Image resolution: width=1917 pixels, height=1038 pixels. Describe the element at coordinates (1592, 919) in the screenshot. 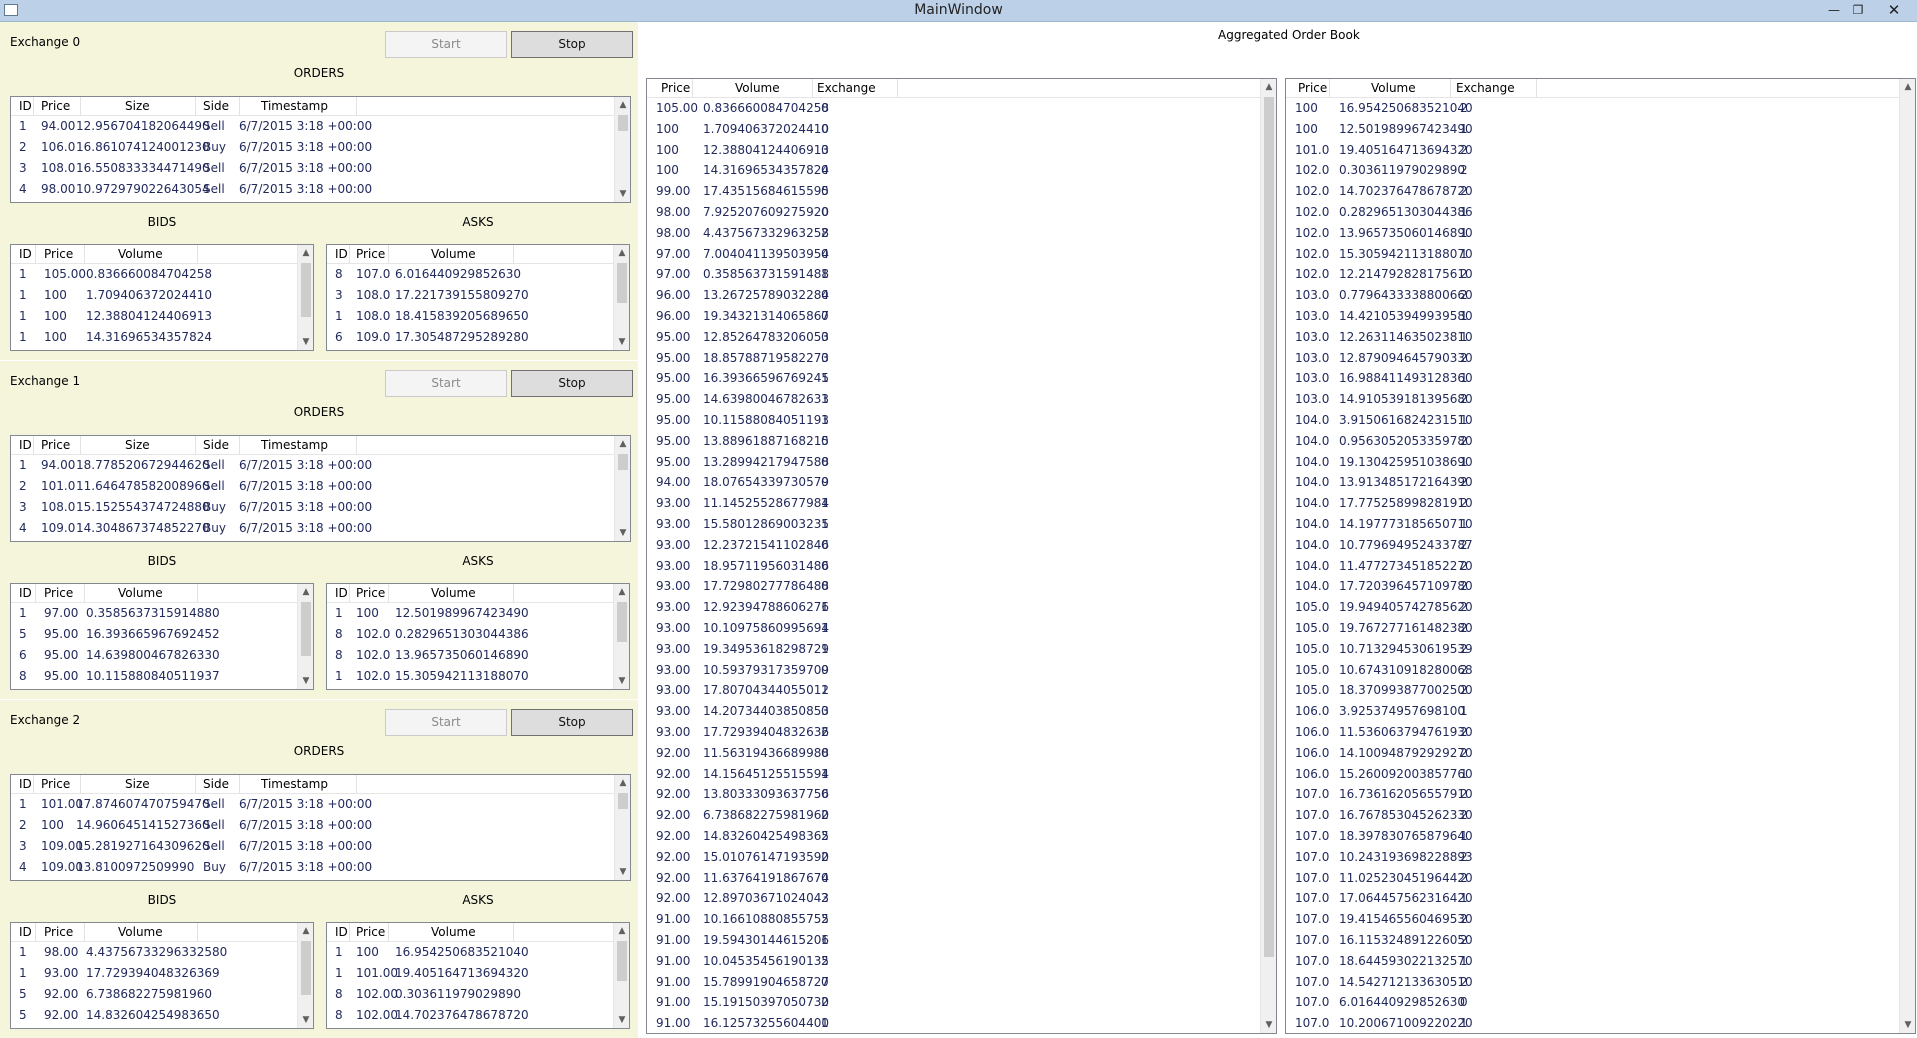

I see `table-row: 107.0 19.415465560469530 2` at that location.